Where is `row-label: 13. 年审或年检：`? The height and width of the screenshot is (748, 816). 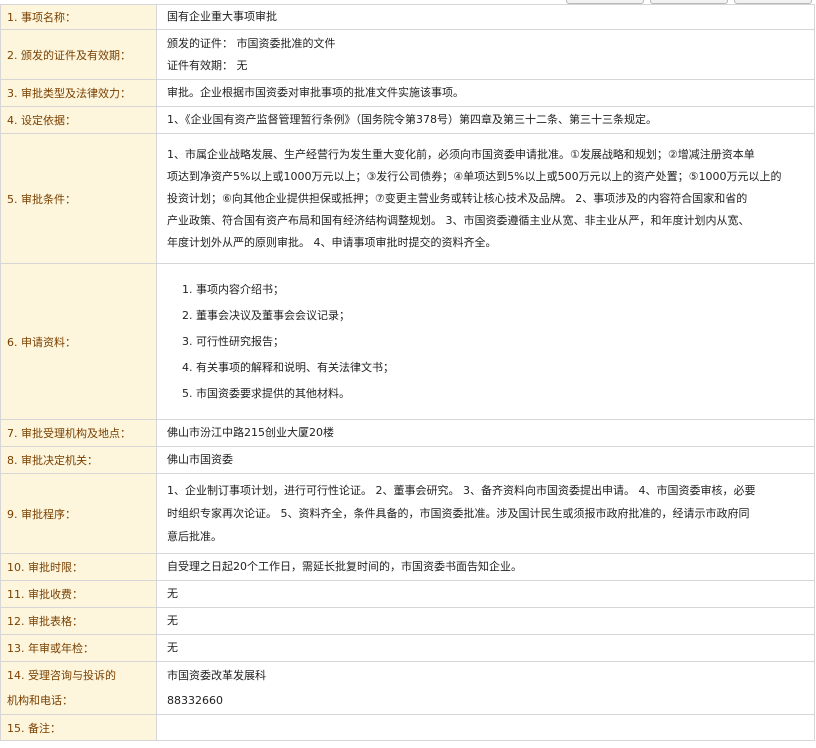
row-label: 13. 年审或年检： is located at coordinates (78, 648).